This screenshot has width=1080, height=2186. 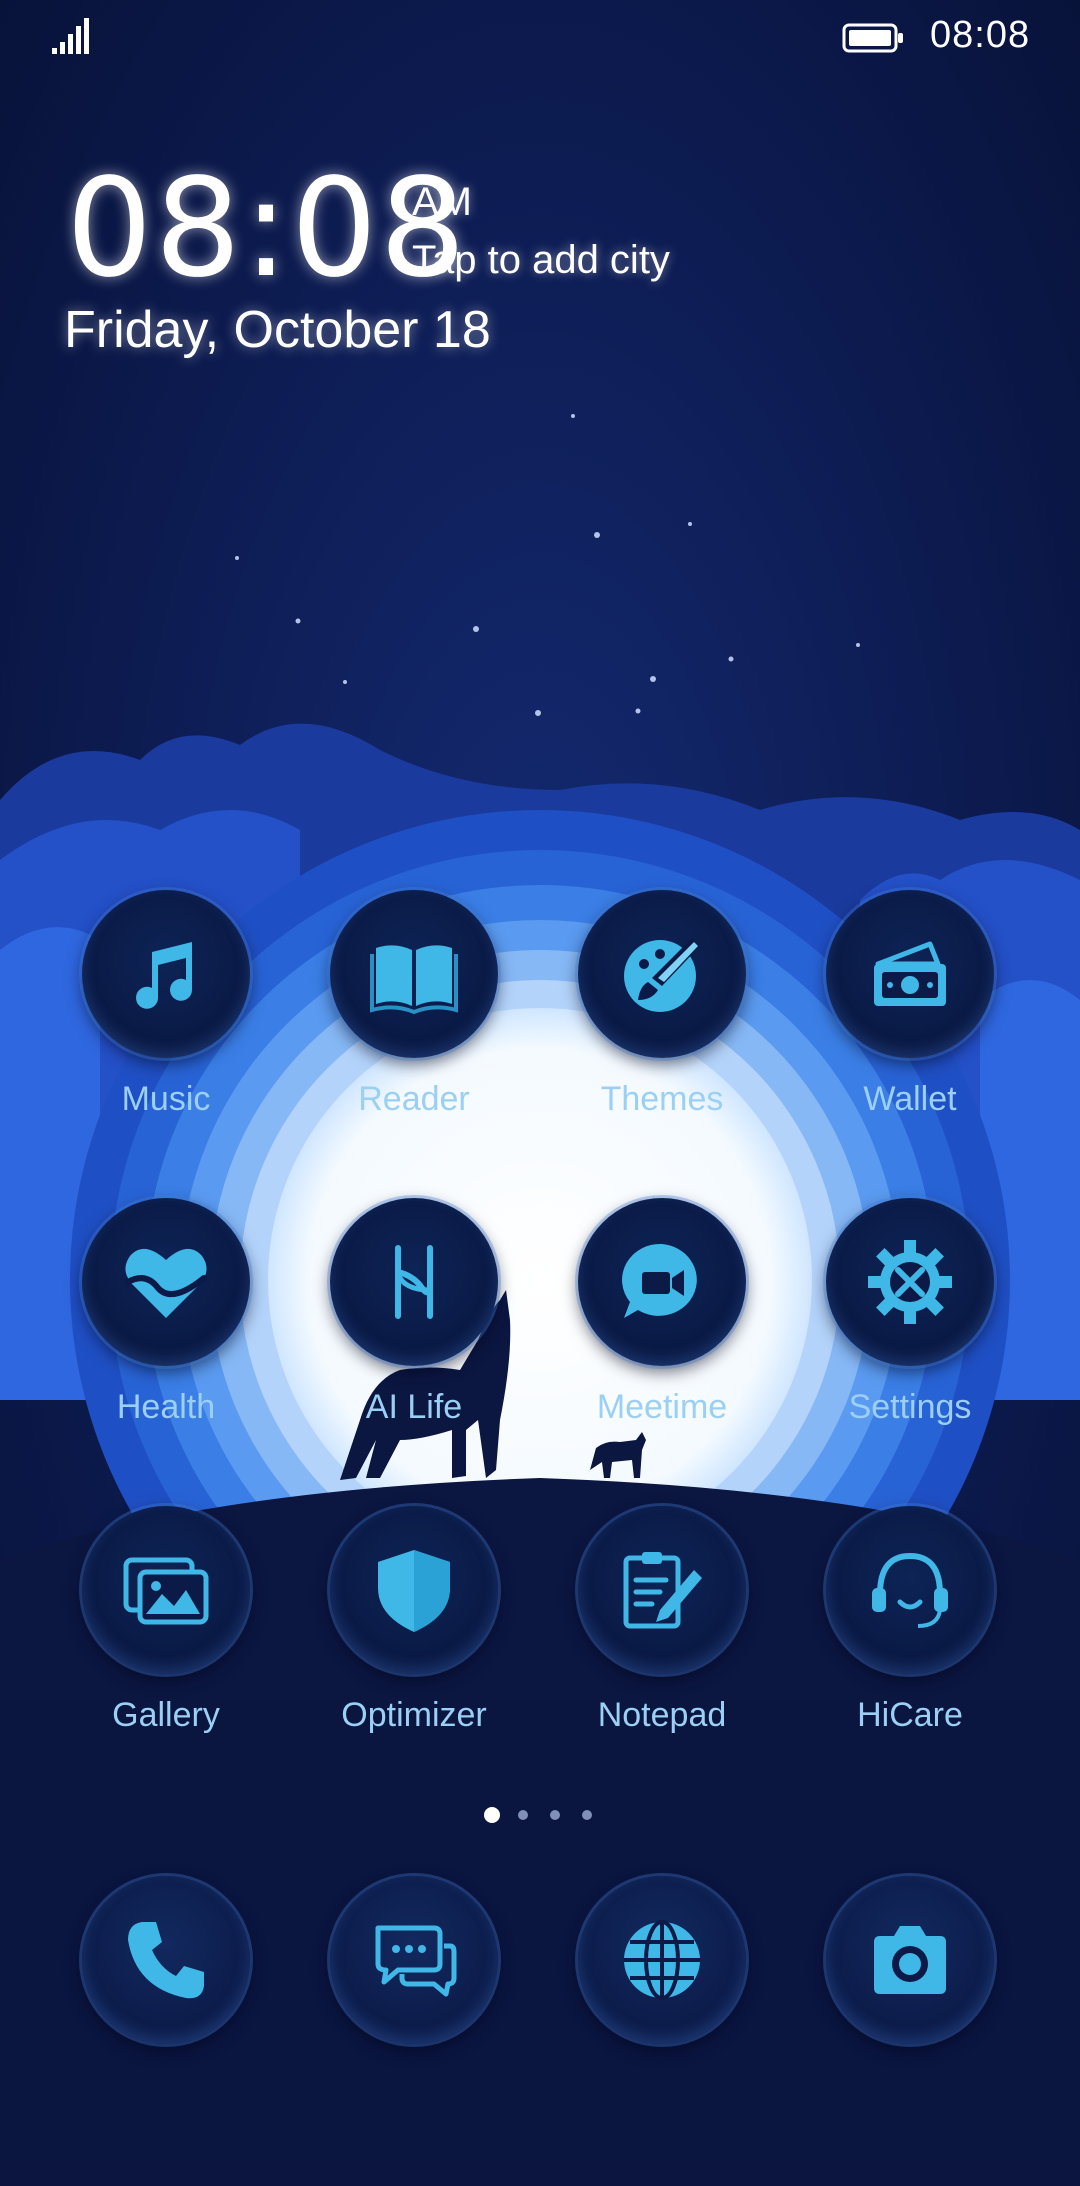 What do you see at coordinates (492, 1815) in the screenshot?
I see `page-dot-active` at bounding box center [492, 1815].